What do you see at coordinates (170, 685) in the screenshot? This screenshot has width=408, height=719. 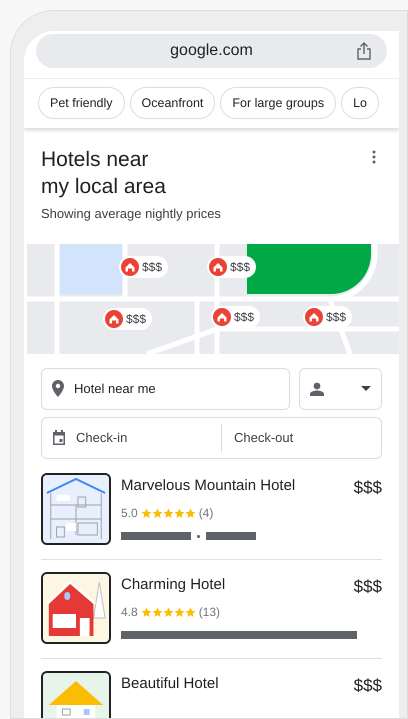 I see `hotel-name: Beautiful Hotel` at bounding box center [170, 685].